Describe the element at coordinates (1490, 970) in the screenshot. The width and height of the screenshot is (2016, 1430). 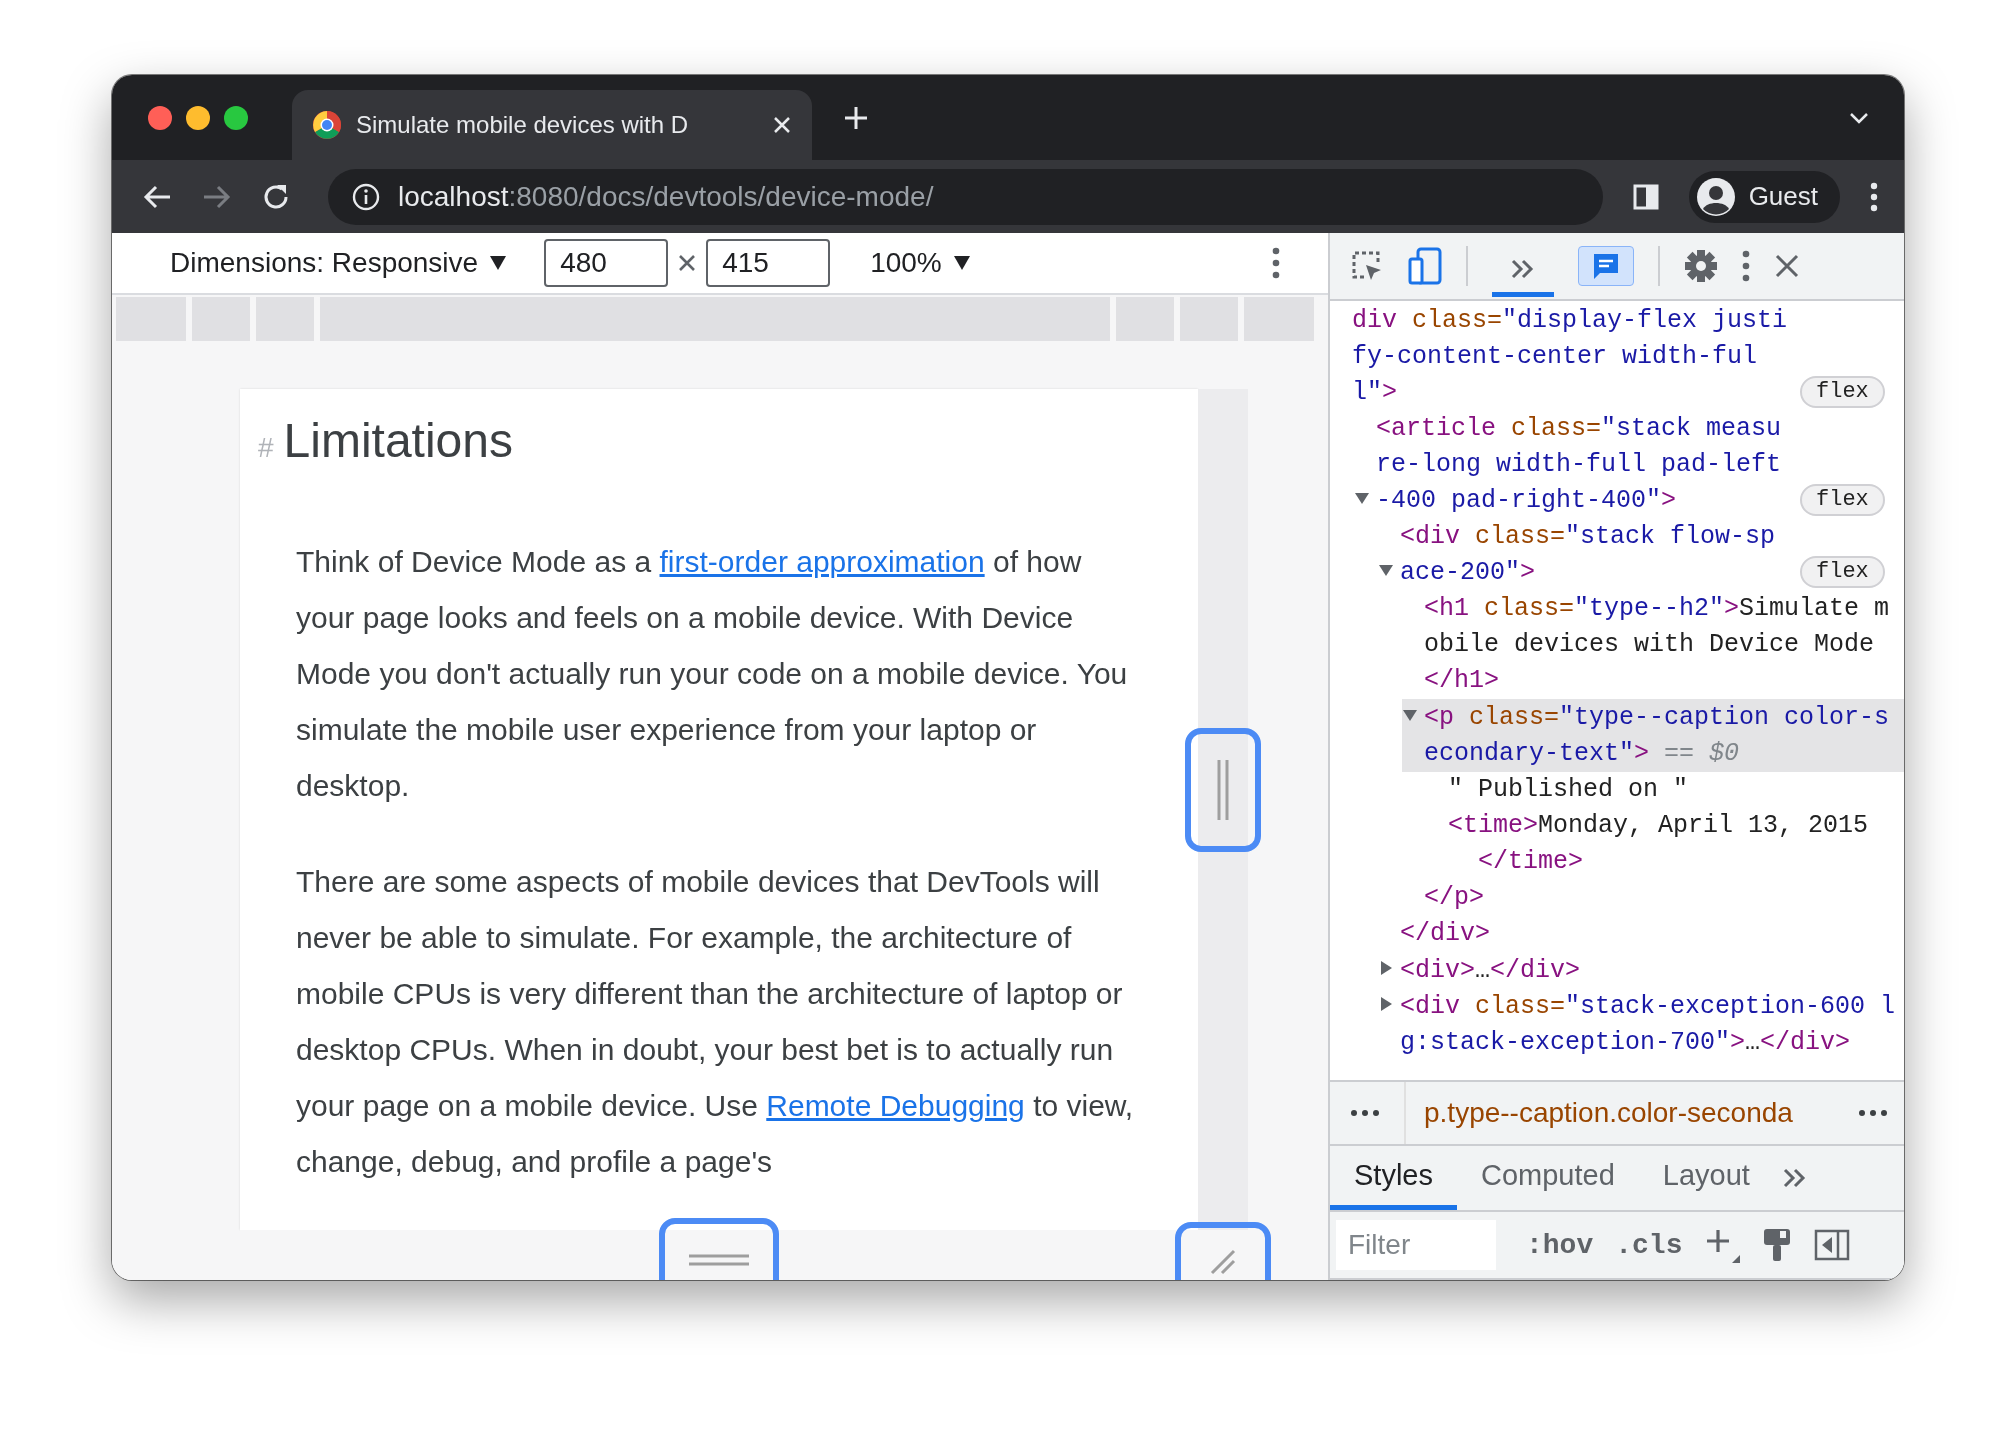
I see `dom-node-code: <div>…</div>` at that location.